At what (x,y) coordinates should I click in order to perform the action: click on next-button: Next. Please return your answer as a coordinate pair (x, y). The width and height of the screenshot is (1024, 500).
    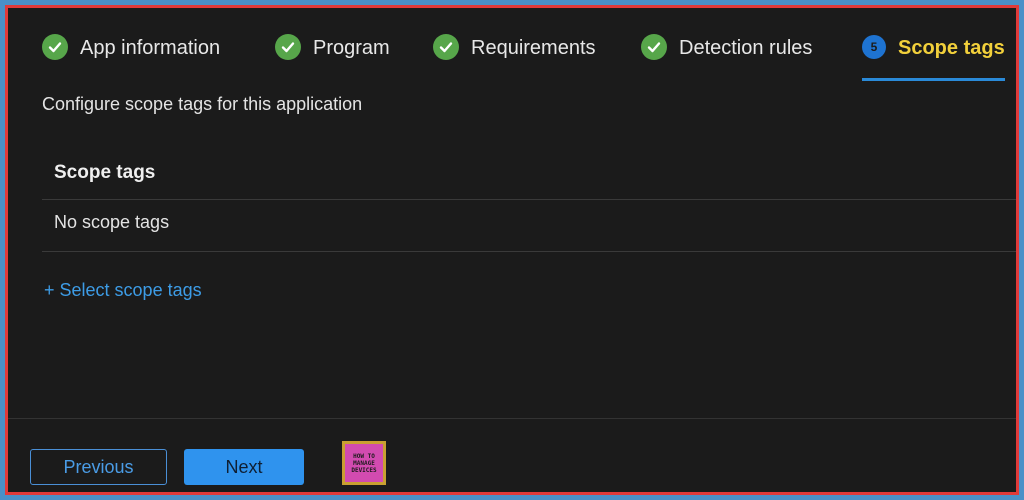
    Looking at the image, I should click on (244, 467).